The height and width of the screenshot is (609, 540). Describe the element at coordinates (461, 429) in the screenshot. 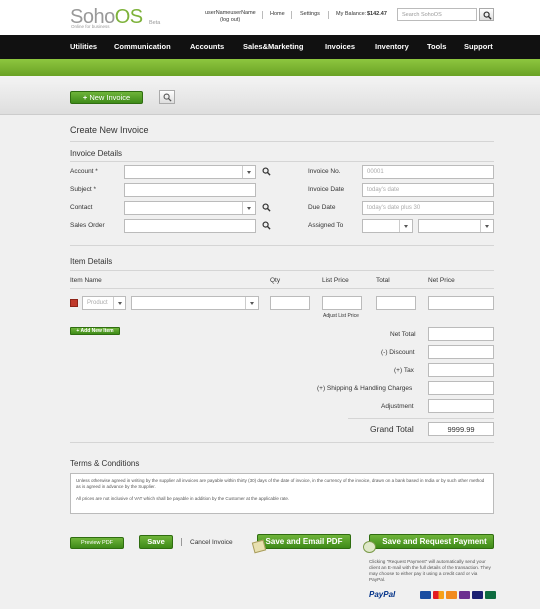

I see `grand-total-field: 9999.99` at that location.